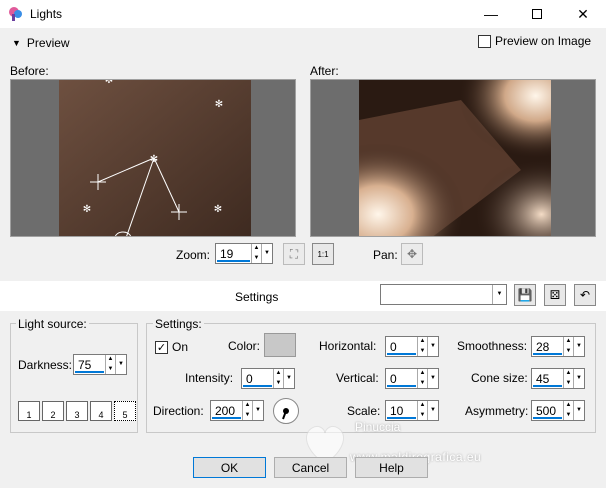  Describe the element at coordinates (357, 378) in the screenshot. I see `vertical-label: Vertical:` at that location.